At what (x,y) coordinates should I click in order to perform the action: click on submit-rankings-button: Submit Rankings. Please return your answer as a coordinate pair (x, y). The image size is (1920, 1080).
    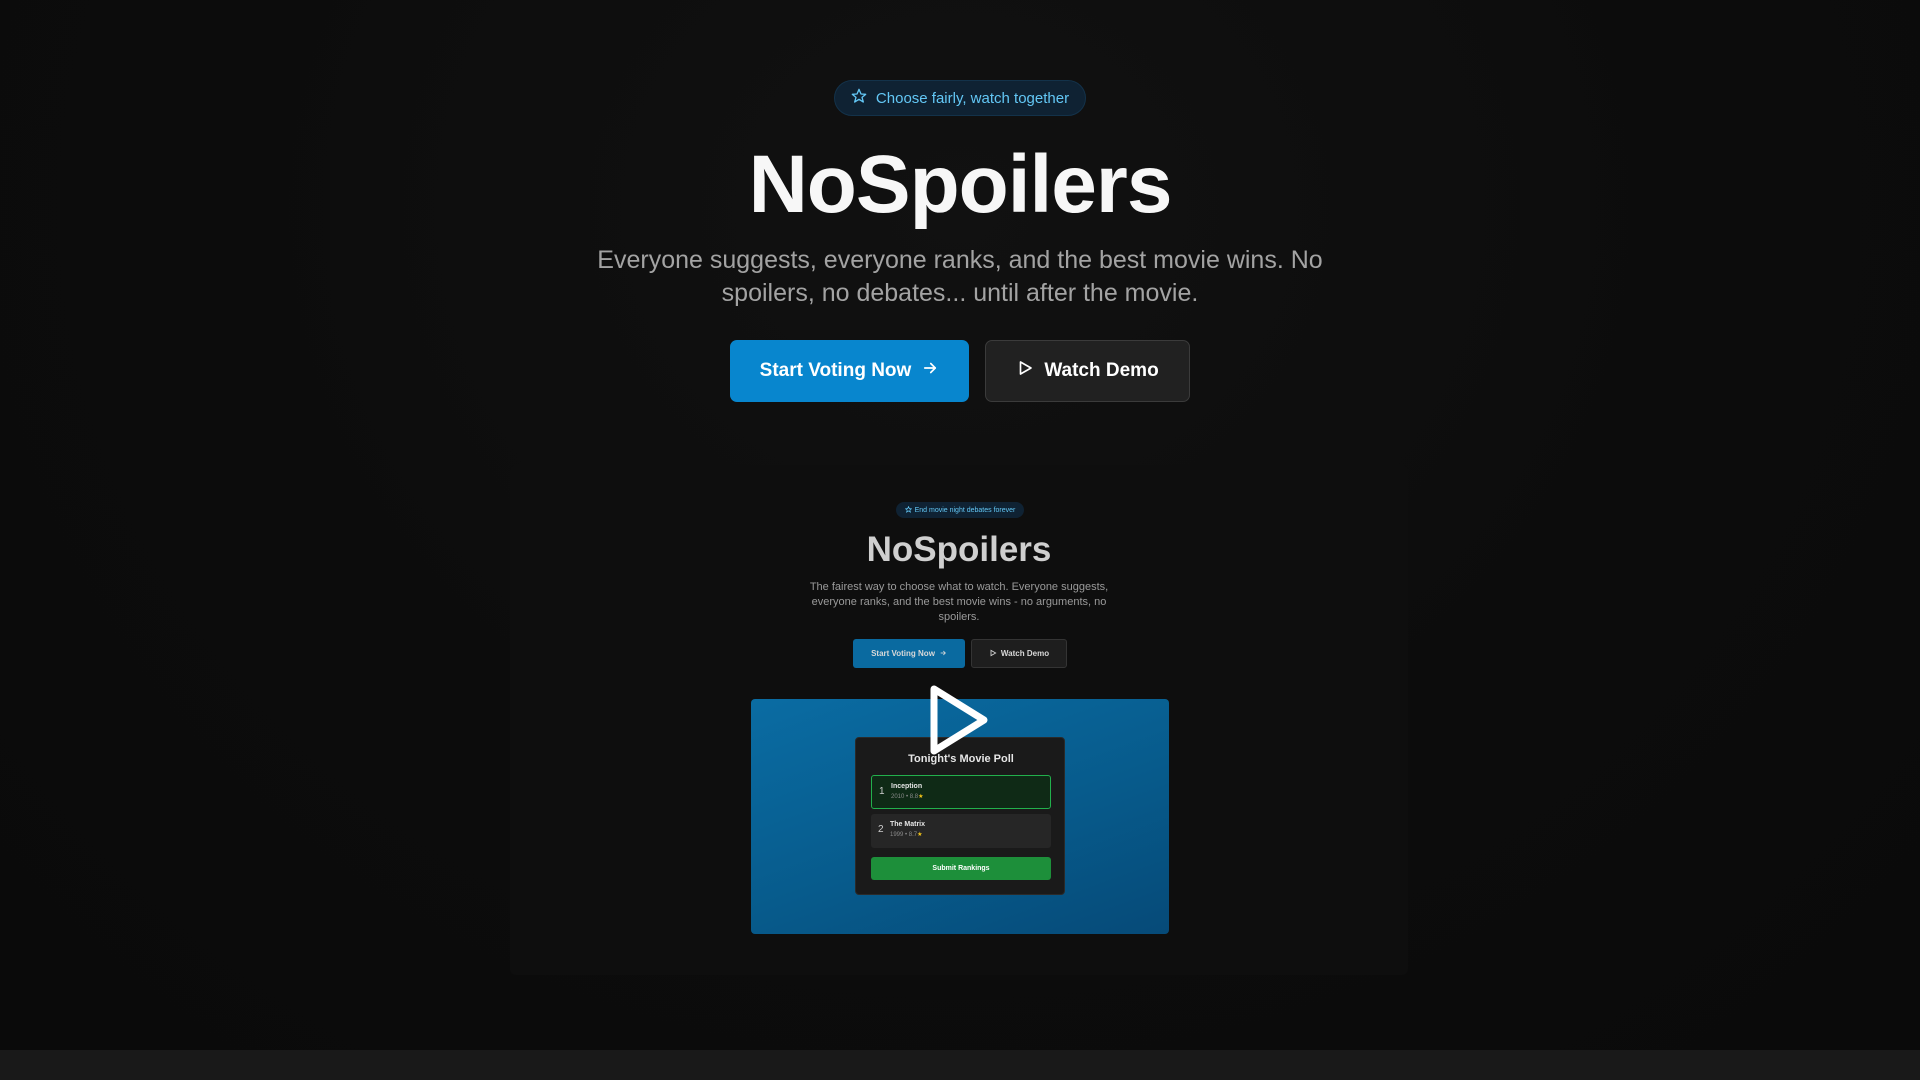
    Looking at the image, I should click on (961, 868).